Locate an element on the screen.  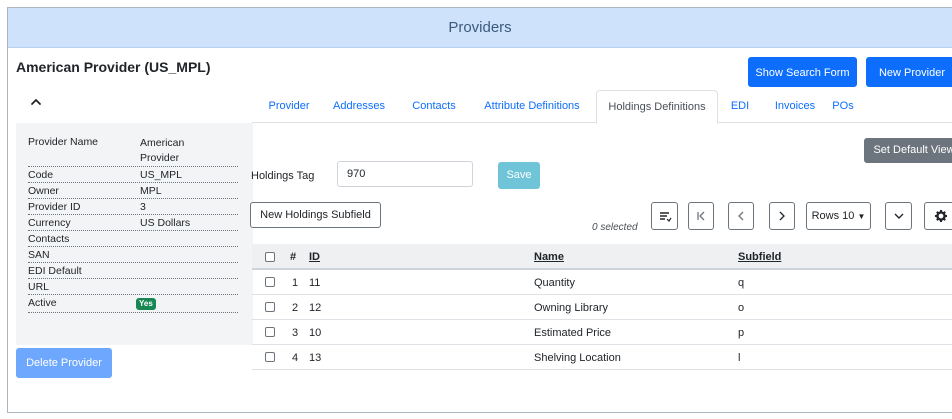
table-row: 2 12 Owning Library o is located at coordinates (602, 308).